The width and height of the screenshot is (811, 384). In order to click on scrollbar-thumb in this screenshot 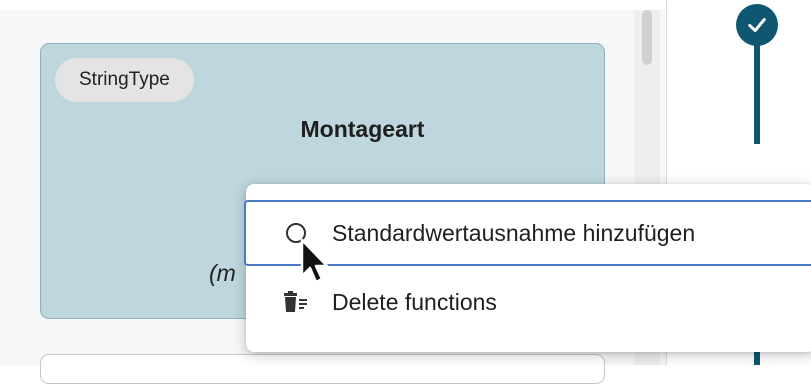, I will do `click(647, 37)`.